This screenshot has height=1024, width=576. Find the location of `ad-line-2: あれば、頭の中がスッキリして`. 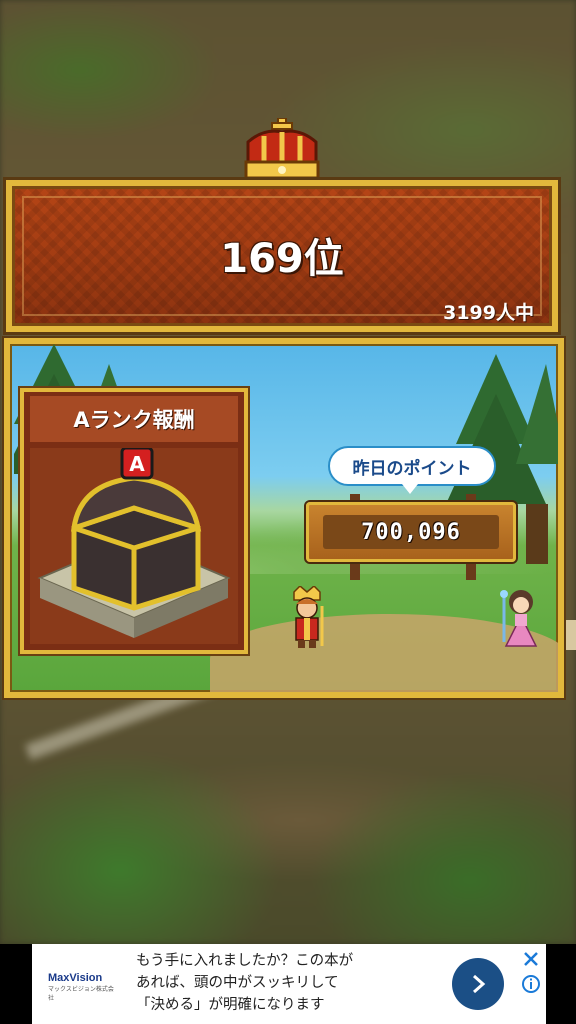

ad-line-2: あれば、頭の中がスッキリして is located at coordinates (237, 983).